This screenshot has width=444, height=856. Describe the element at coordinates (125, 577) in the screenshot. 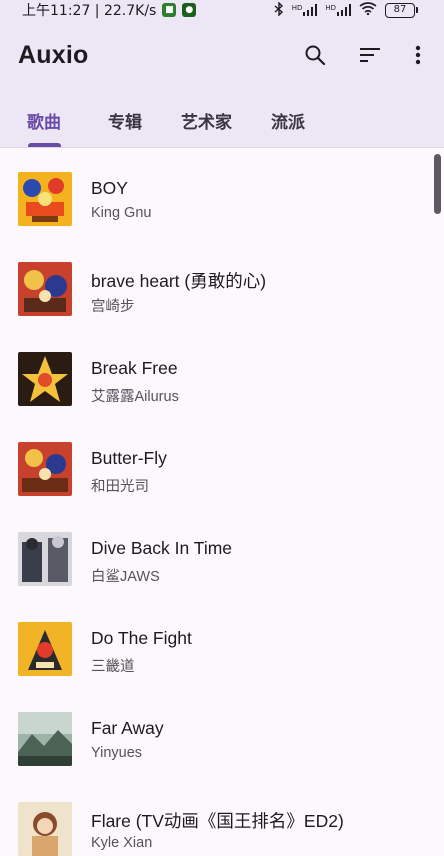

I see `song-artist: 白鲨JAWS` at that location.